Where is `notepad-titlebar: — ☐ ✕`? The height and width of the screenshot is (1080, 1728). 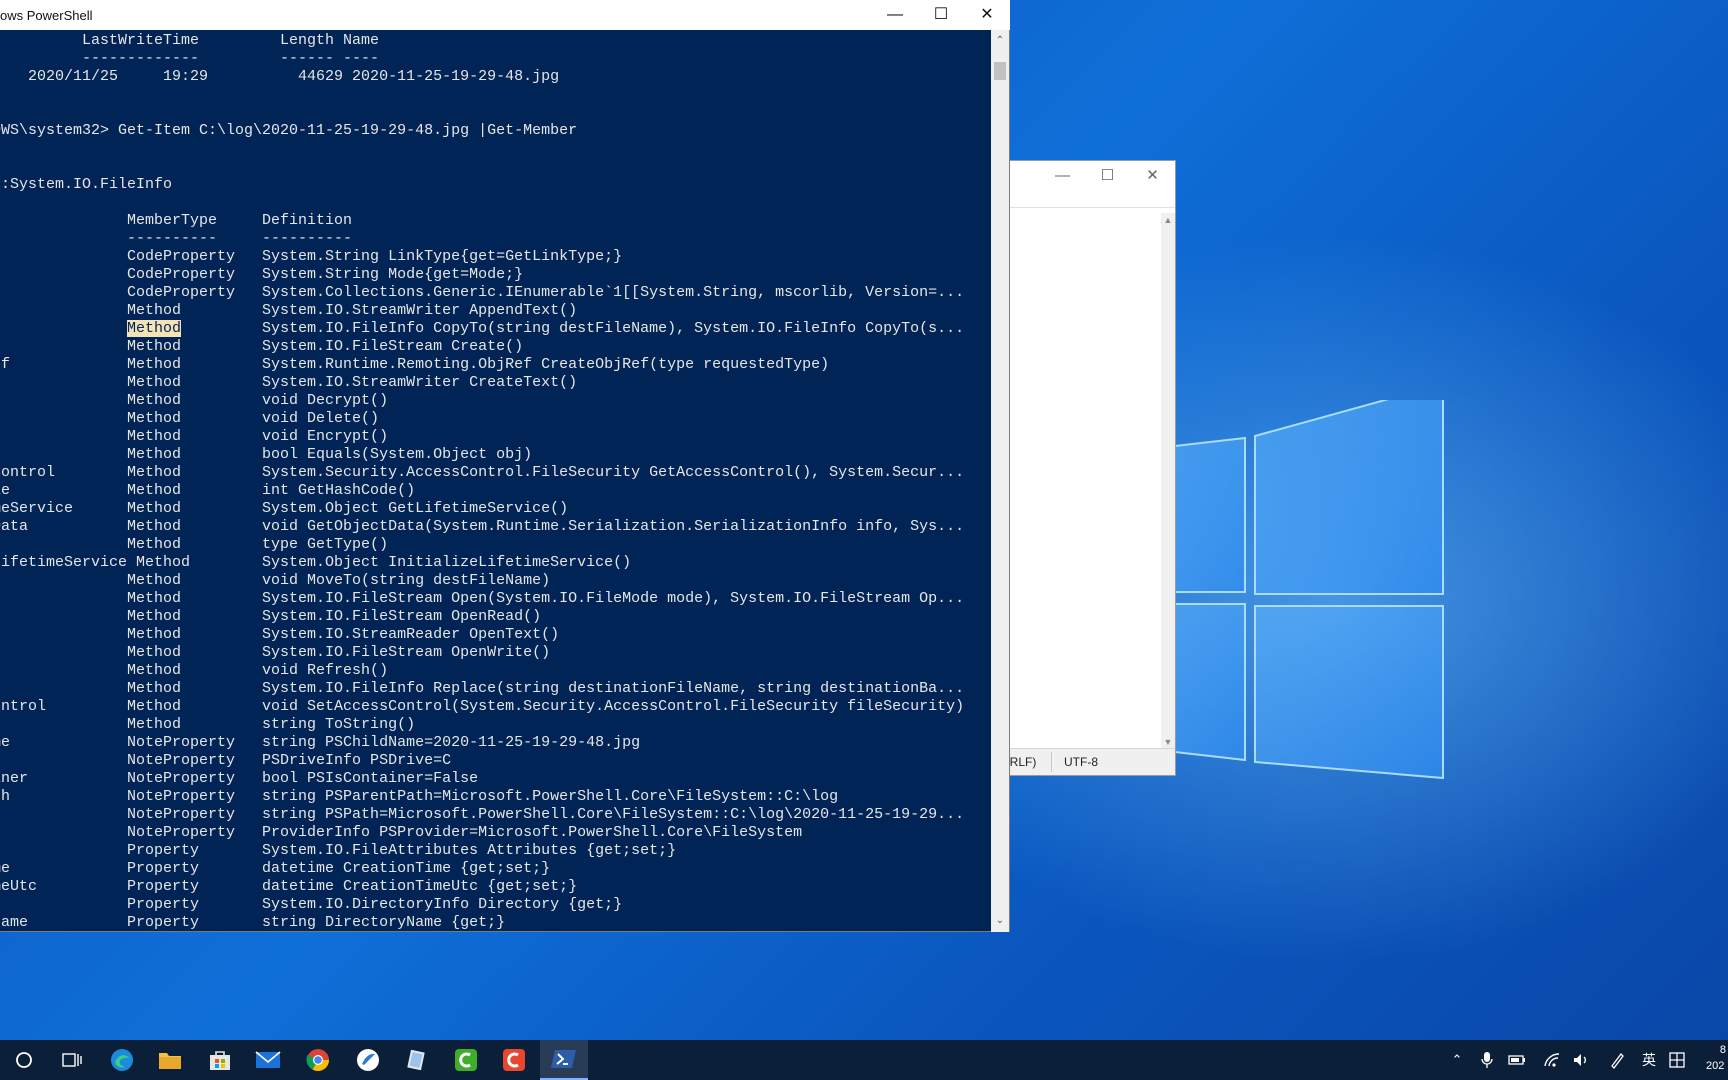
notepad-titlebar: — ☐ ✕ is located at coordinates (1088, 184).